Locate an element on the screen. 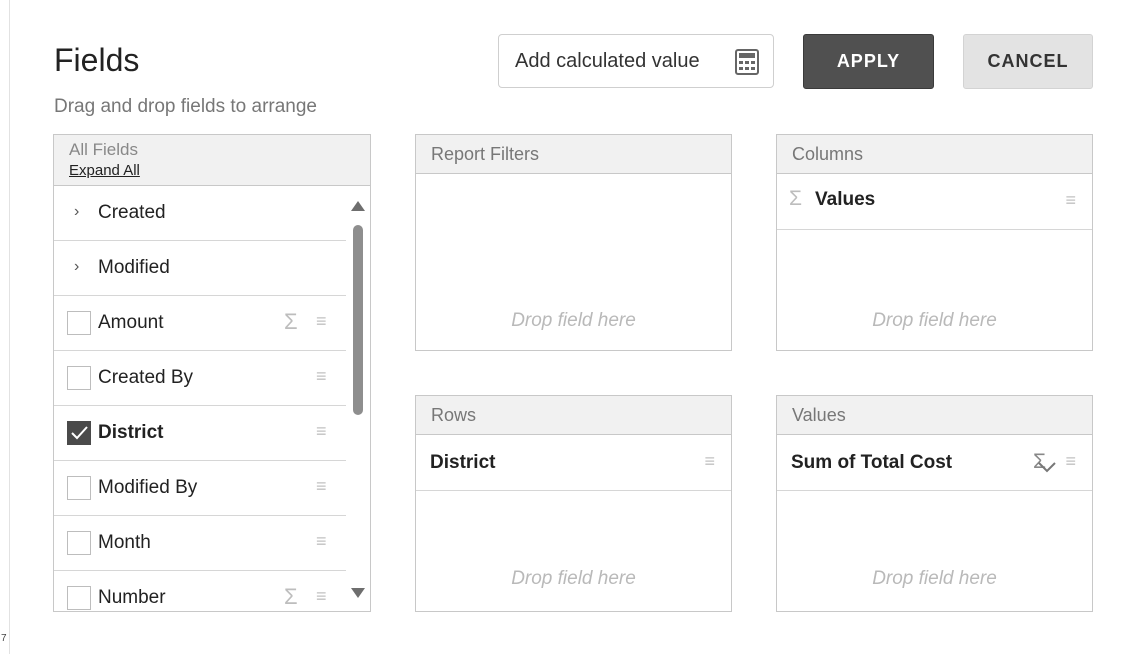 The width and height of the screenshot is (1129, 654). calculator-icon is located at coordinates (747, 65).